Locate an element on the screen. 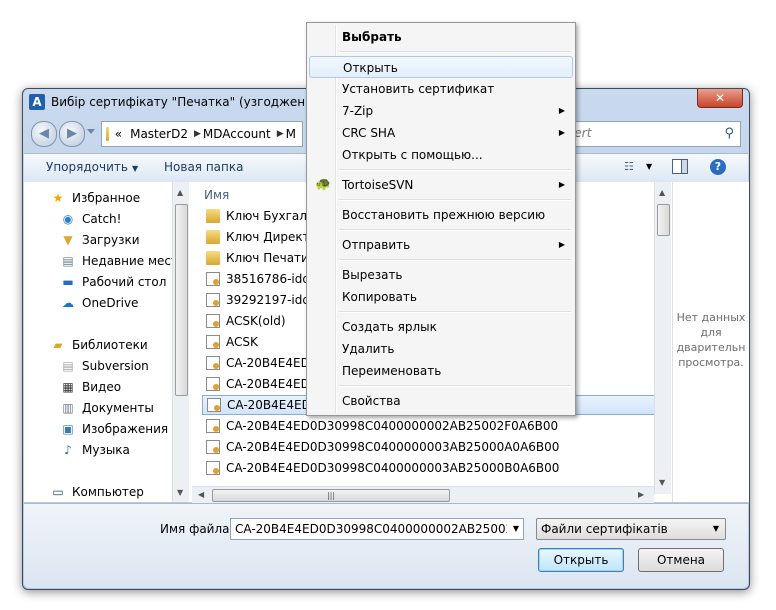  scroll-right-icon: ▶ is located at coordinates (641, 494).